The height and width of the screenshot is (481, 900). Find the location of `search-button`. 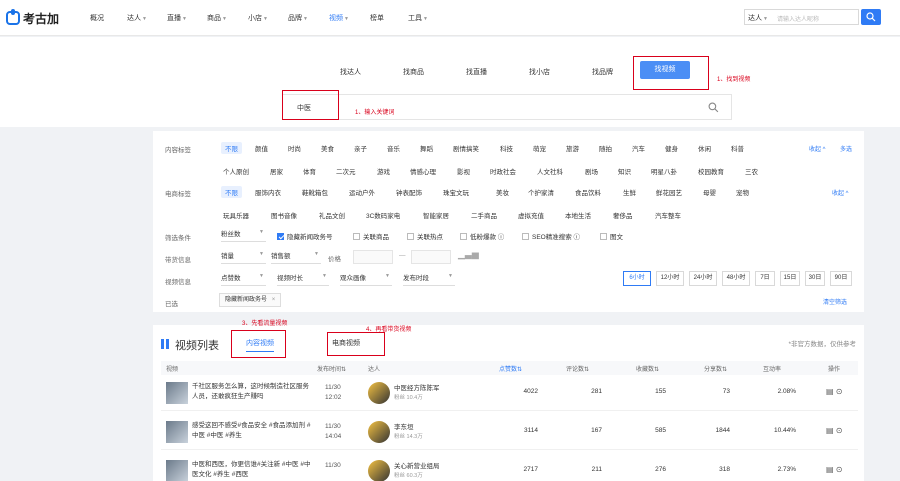

search-button is located at coordinates (871, 17).